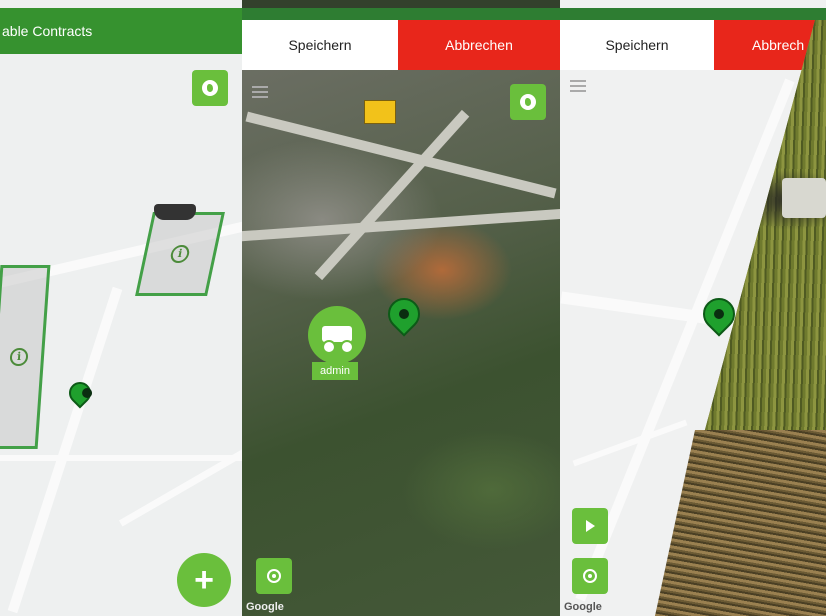 This screenshot has width=826, height=616. What do you see at coordinates (337, 335) in the screenshot?
I see `harvester-marker` at bounding box center [337, 335].